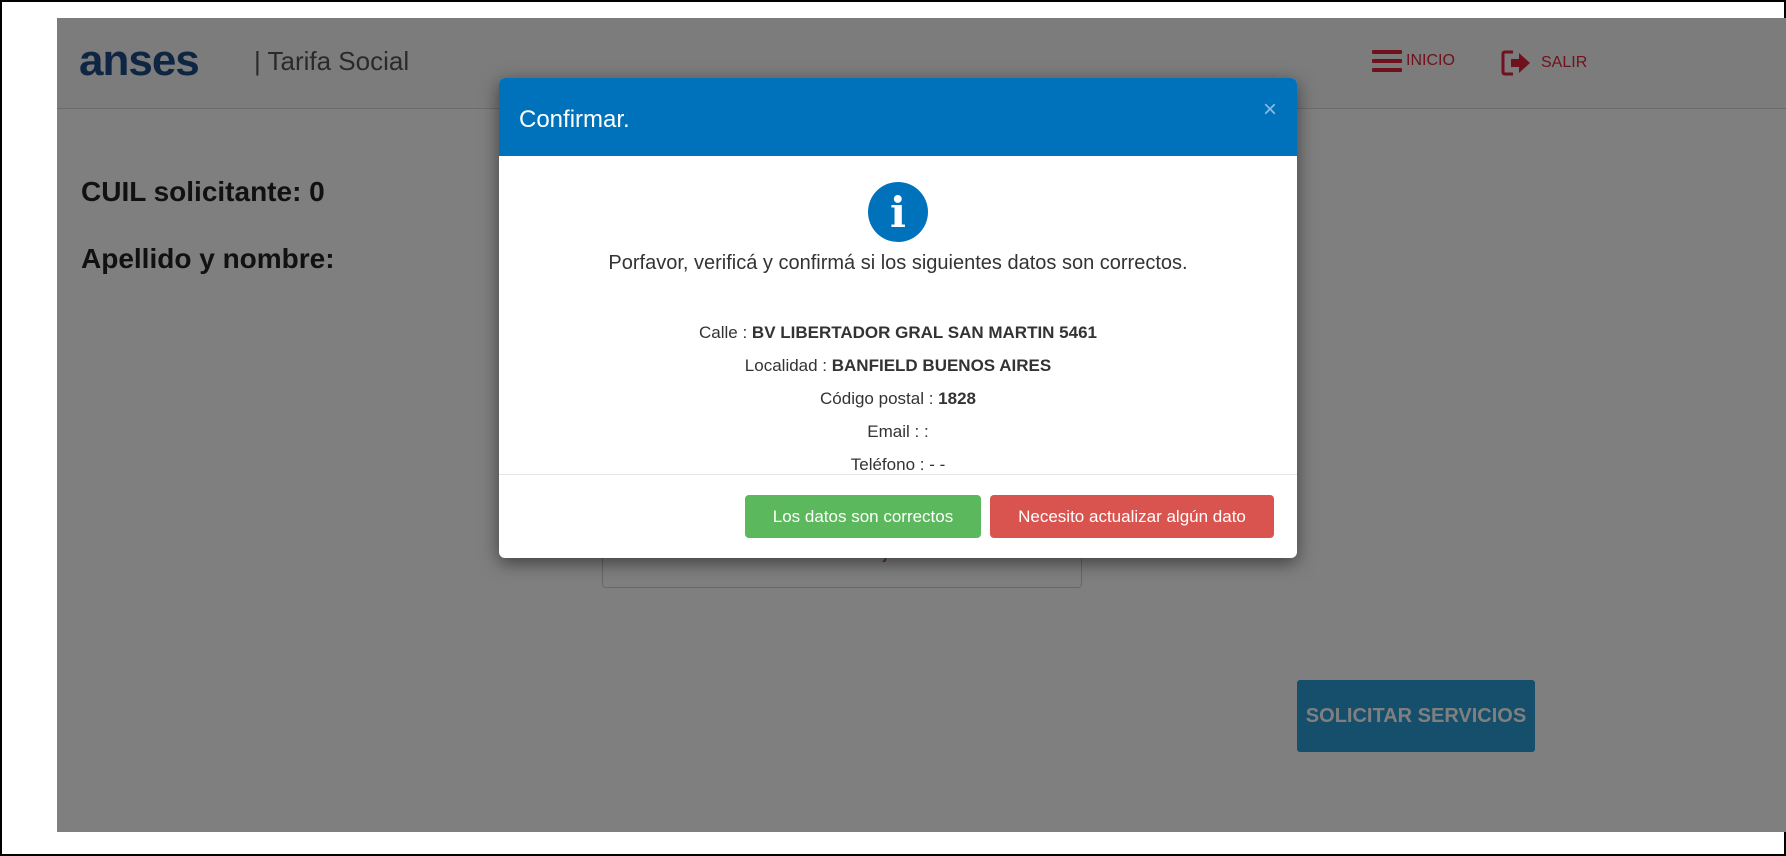 The image size is (1786, 856). What do you see at coordinates (863, 516) in the screenshot?
I see `confirm-correct-button: Los datos son correctos` at bounding box center [863, 516].